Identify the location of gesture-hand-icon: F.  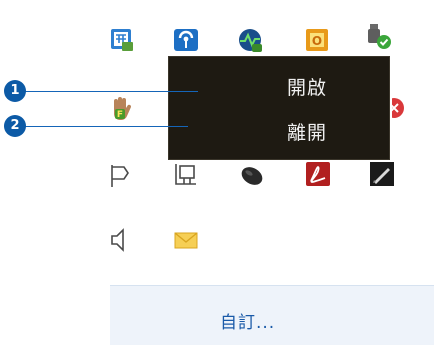
(122, 108).